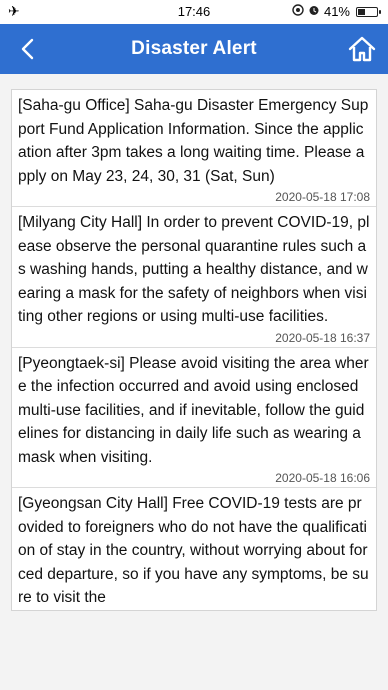  I want to click on page-title: Disaster Alert, so click(194, 48).